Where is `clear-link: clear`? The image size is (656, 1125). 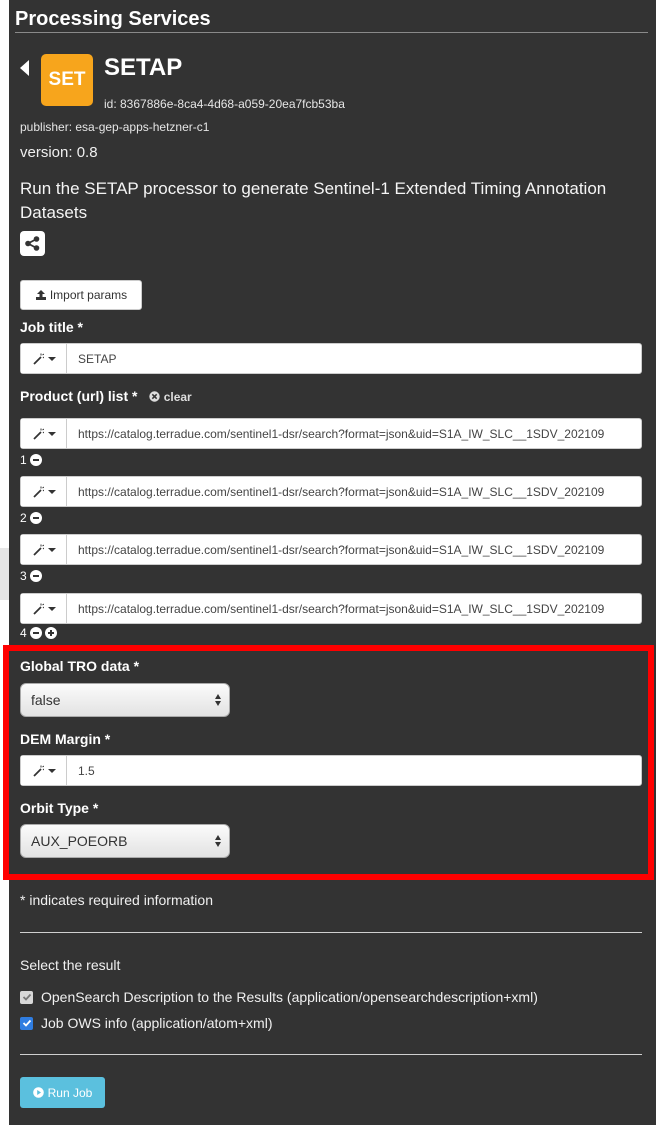 clear-link: clear is located at coordinates (170, 397).